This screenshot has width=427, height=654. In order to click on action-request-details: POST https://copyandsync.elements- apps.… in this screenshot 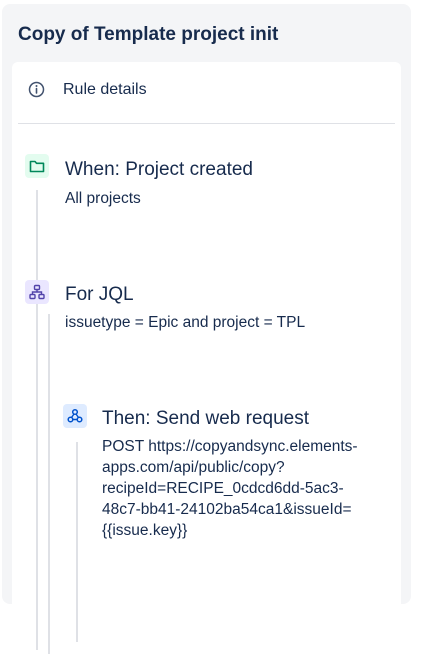, I will do `click(230, 488)`.